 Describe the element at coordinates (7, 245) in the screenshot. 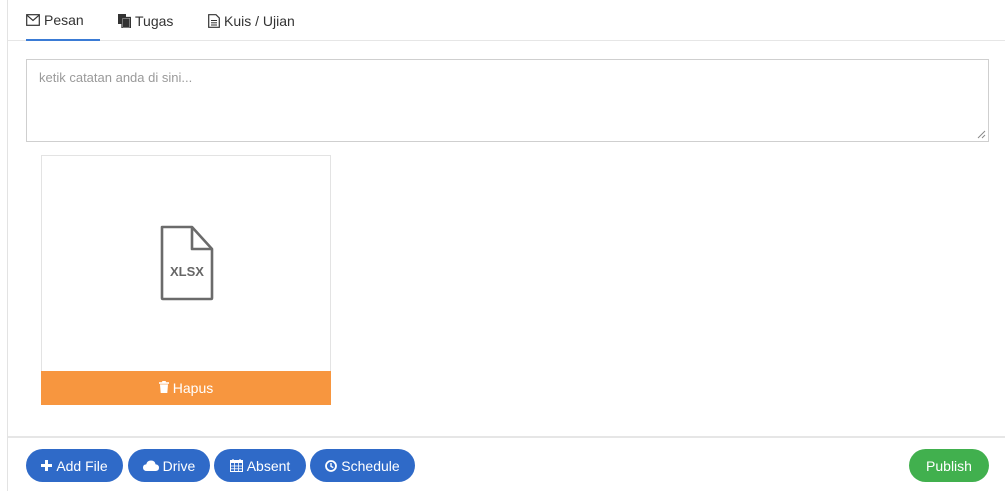

I see `left-divider` at that location.